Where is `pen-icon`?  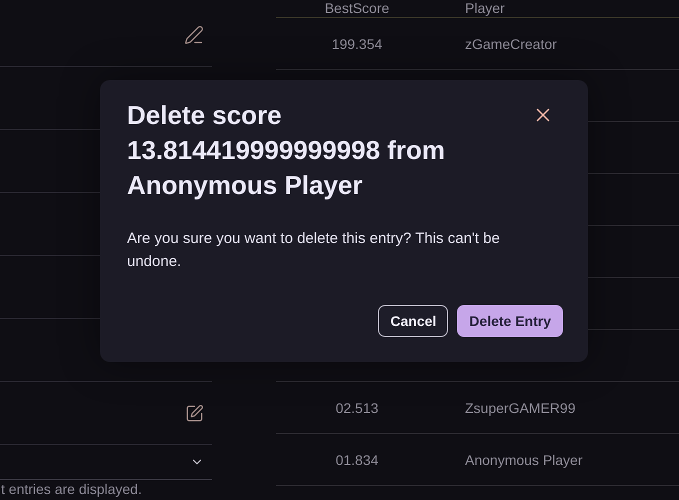
pen-icon is located at coordinates (194, 35).